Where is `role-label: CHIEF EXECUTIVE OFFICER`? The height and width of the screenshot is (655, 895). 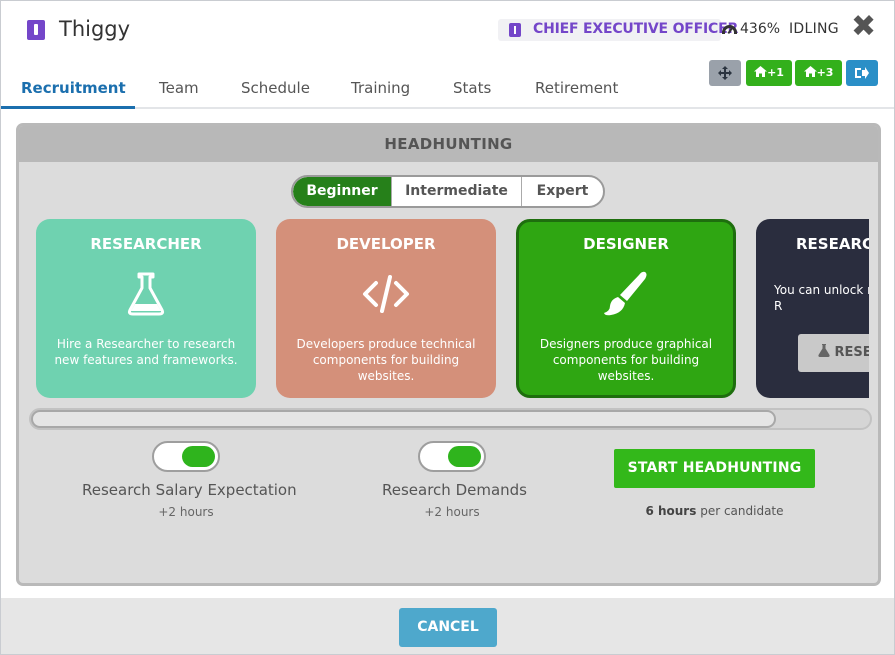
role-label: CHIEF EXECUTIVE OFFICER is located at coordinates (636, 29).